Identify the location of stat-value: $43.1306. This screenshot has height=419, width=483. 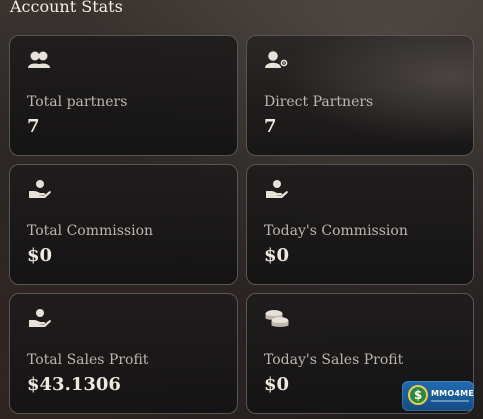
(74, 384).